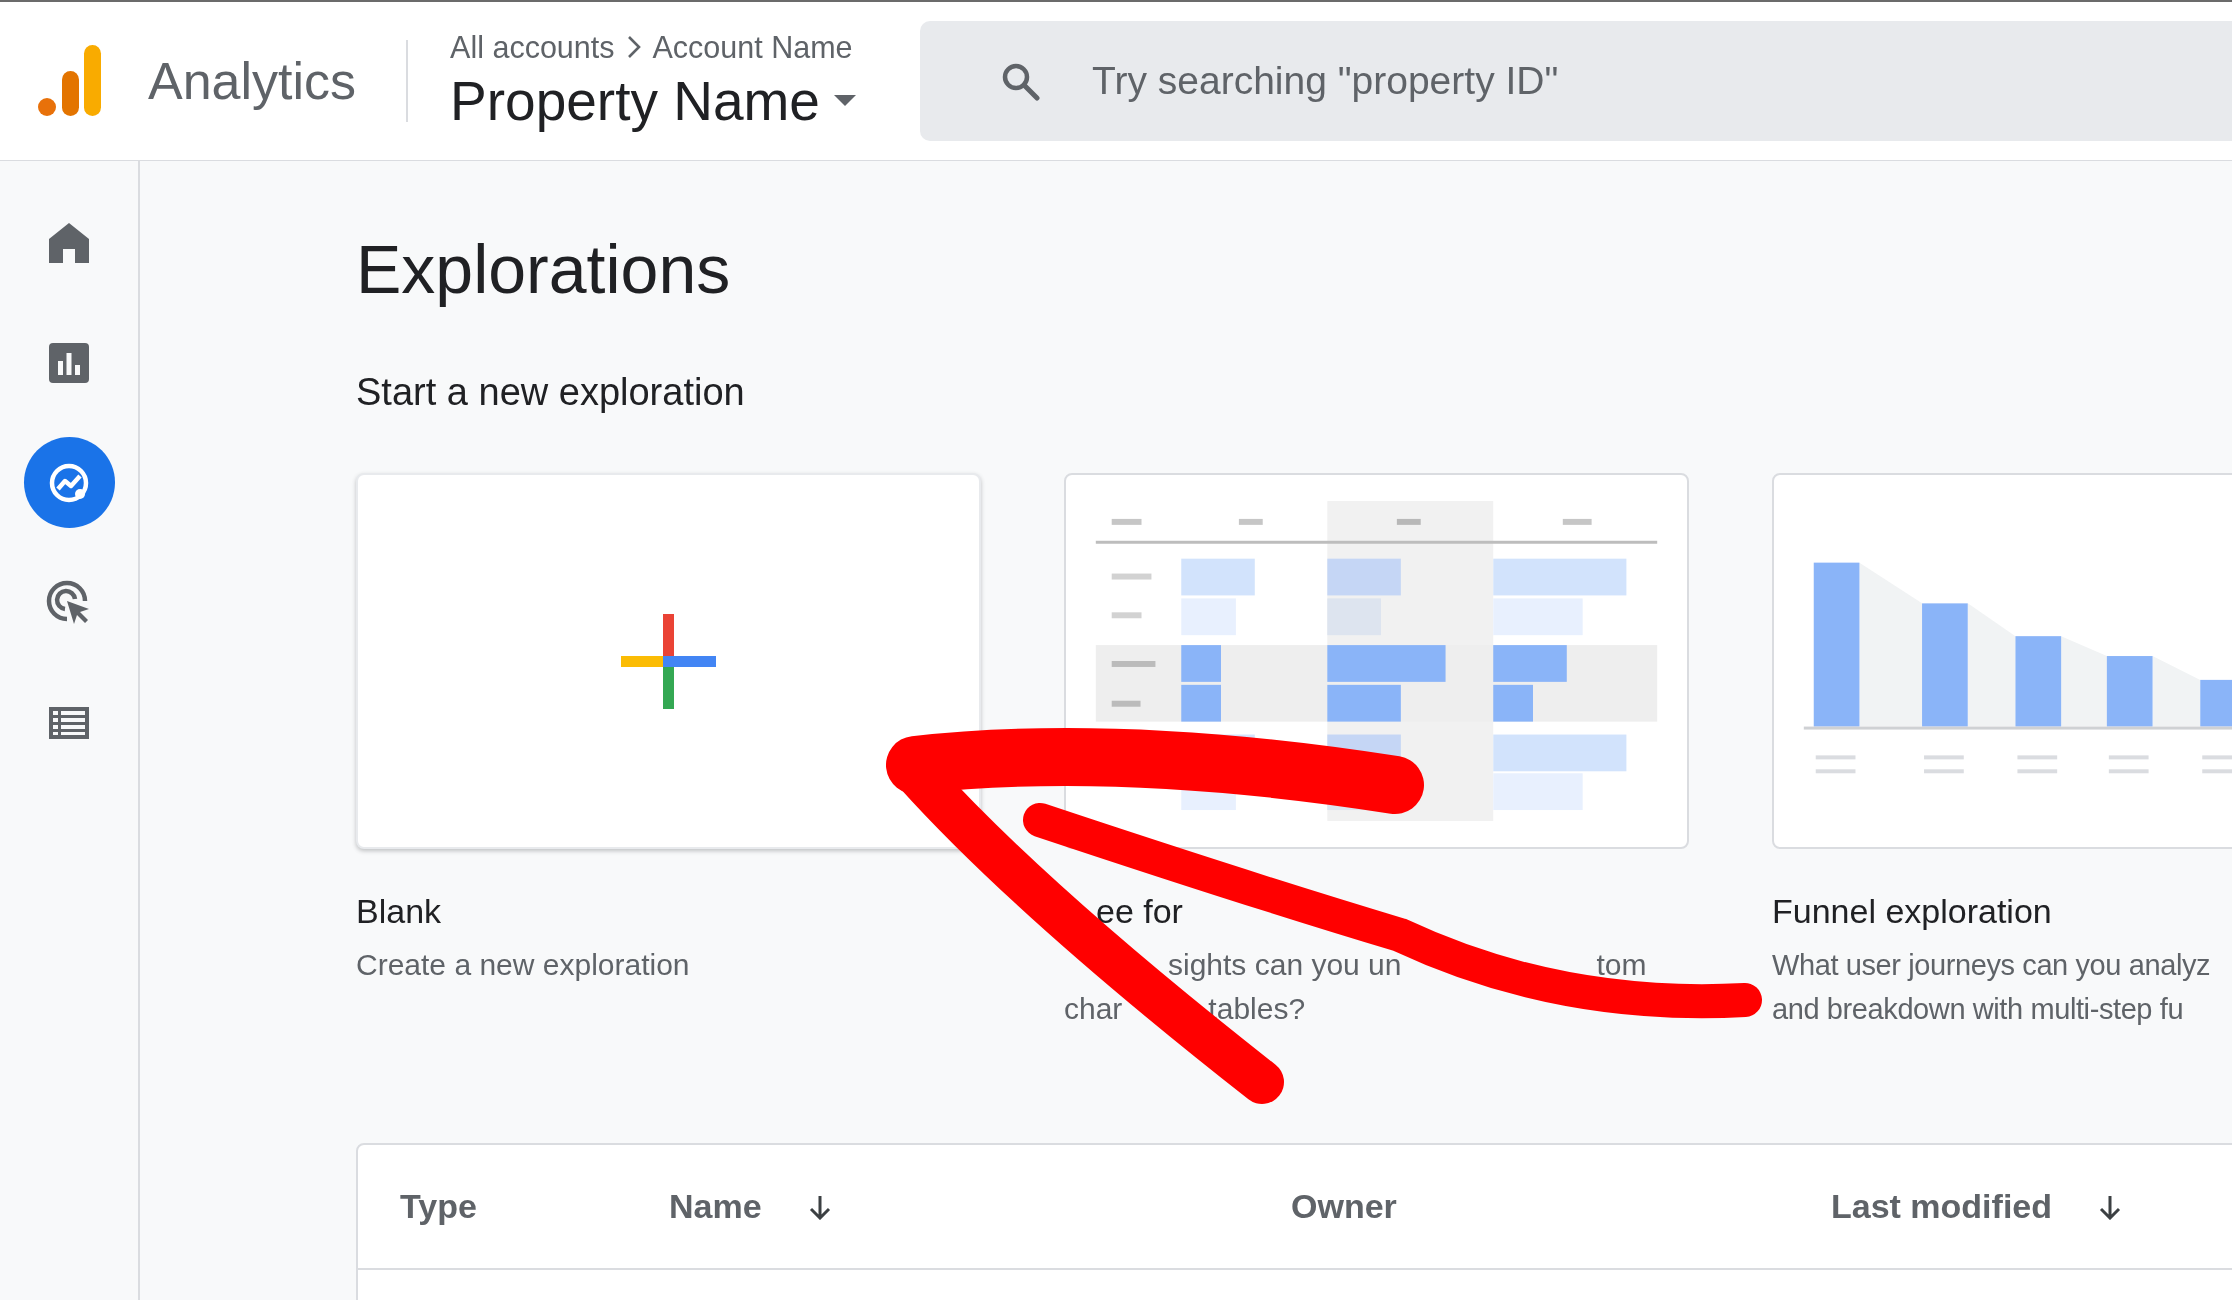 The height and width of the screenshot is (1300, 2232). Describe the element at coordinates (1942, 1206) in the screenshot. I see `column-header: Last modified` at that location.